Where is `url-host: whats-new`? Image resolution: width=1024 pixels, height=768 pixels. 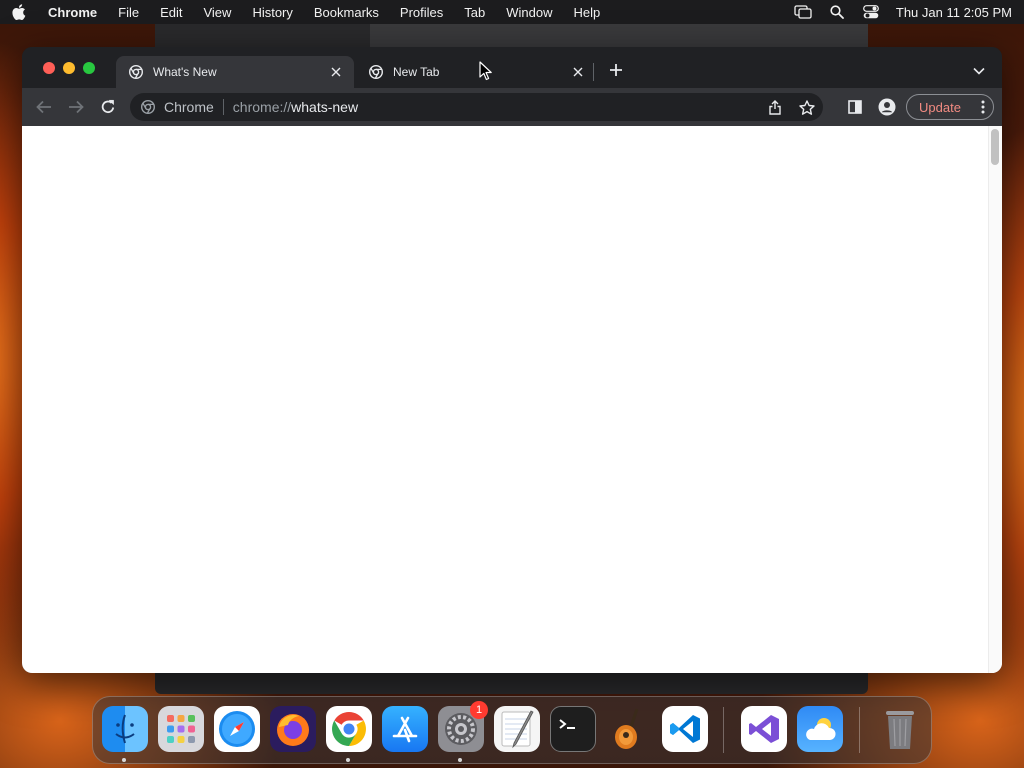
url-host: whats-new is located at coordinates (325, 107).